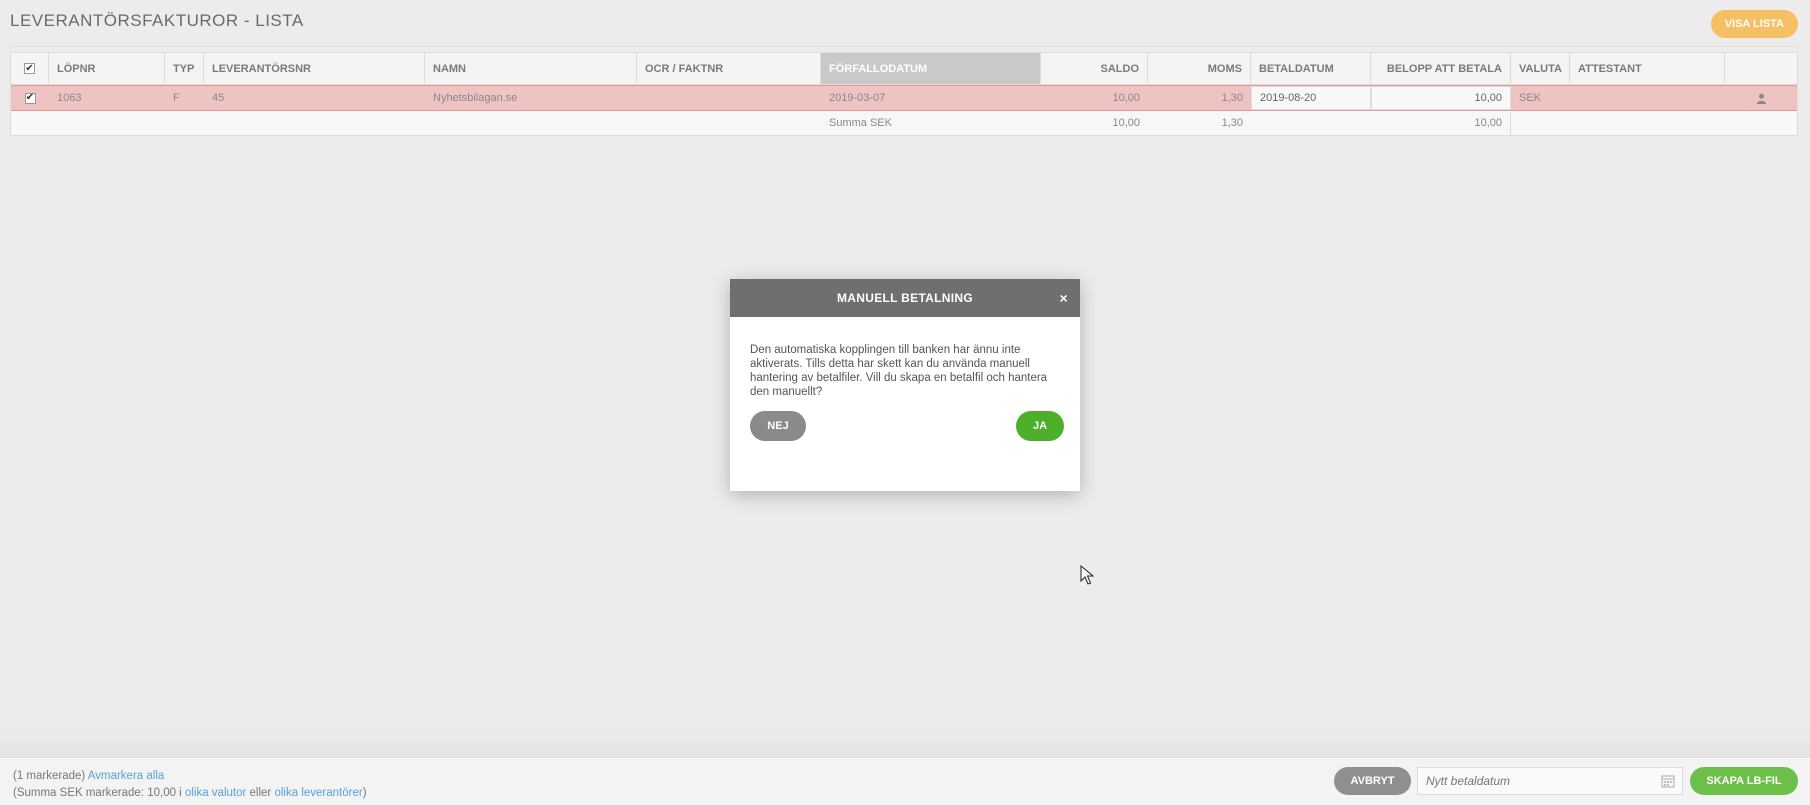  I want to click on new-payment-date-input, so click(1550, 781).